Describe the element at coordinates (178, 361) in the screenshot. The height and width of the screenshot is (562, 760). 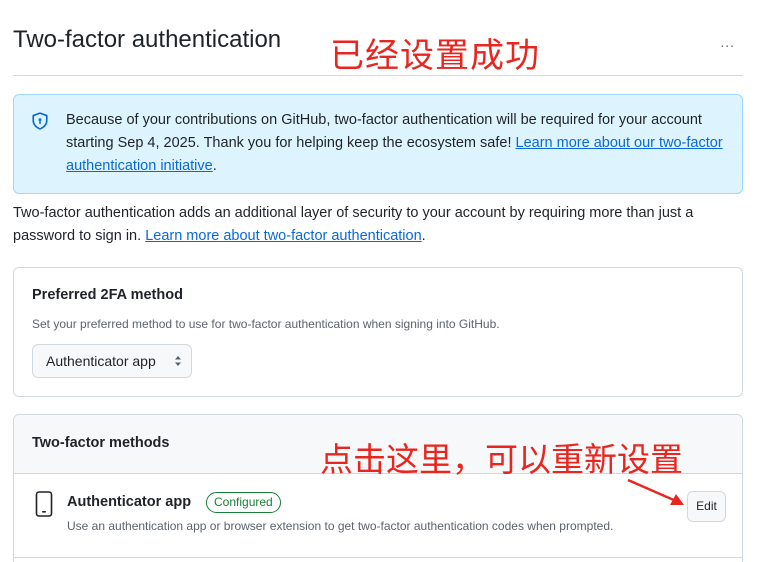
I see `select-caret-icon` at that location.